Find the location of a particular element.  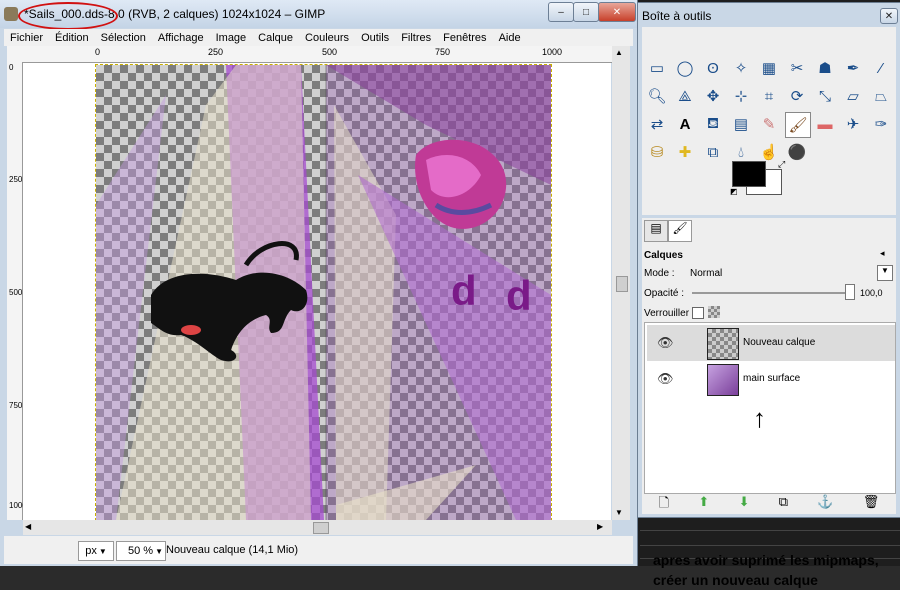

opacity-slider is located at coordinates (772, 293).